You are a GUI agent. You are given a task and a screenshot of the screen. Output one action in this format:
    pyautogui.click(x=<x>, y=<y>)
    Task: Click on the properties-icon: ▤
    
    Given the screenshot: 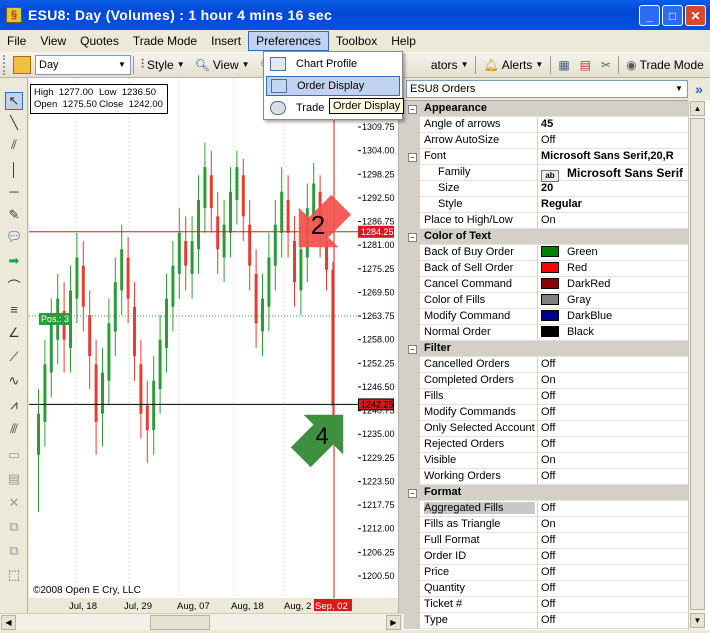 What is the action you would take?
    pyautogui.click(x=14, y=479)
    